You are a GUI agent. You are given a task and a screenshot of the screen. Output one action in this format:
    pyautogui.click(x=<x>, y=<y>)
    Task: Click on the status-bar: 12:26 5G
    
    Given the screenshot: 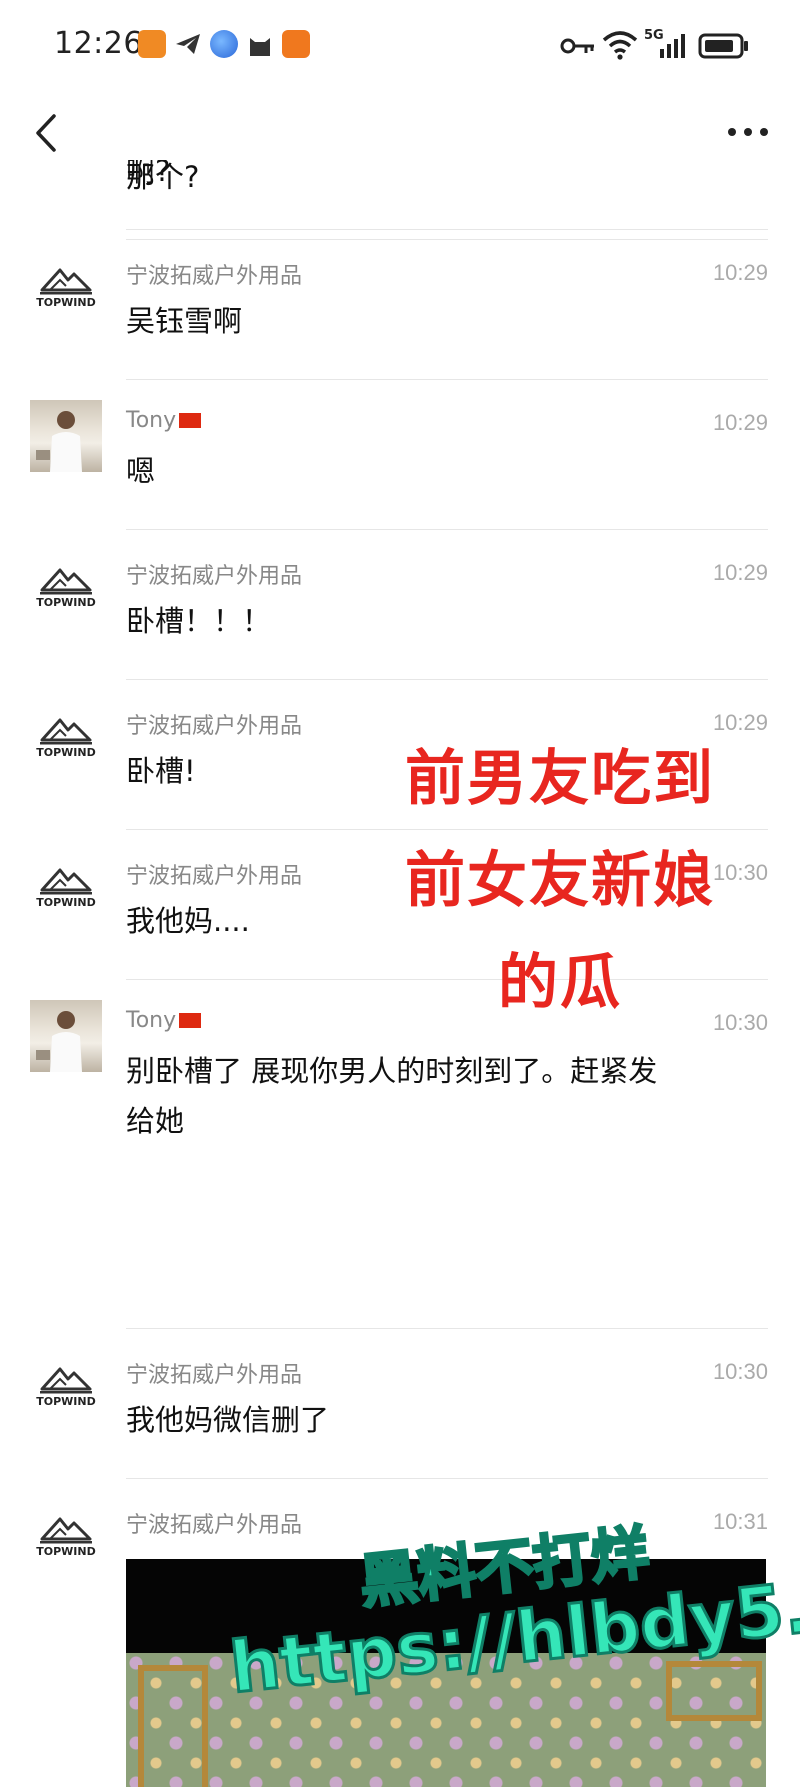 What is the action you would take?
    pyautogui.click(x=400, y=46)
    